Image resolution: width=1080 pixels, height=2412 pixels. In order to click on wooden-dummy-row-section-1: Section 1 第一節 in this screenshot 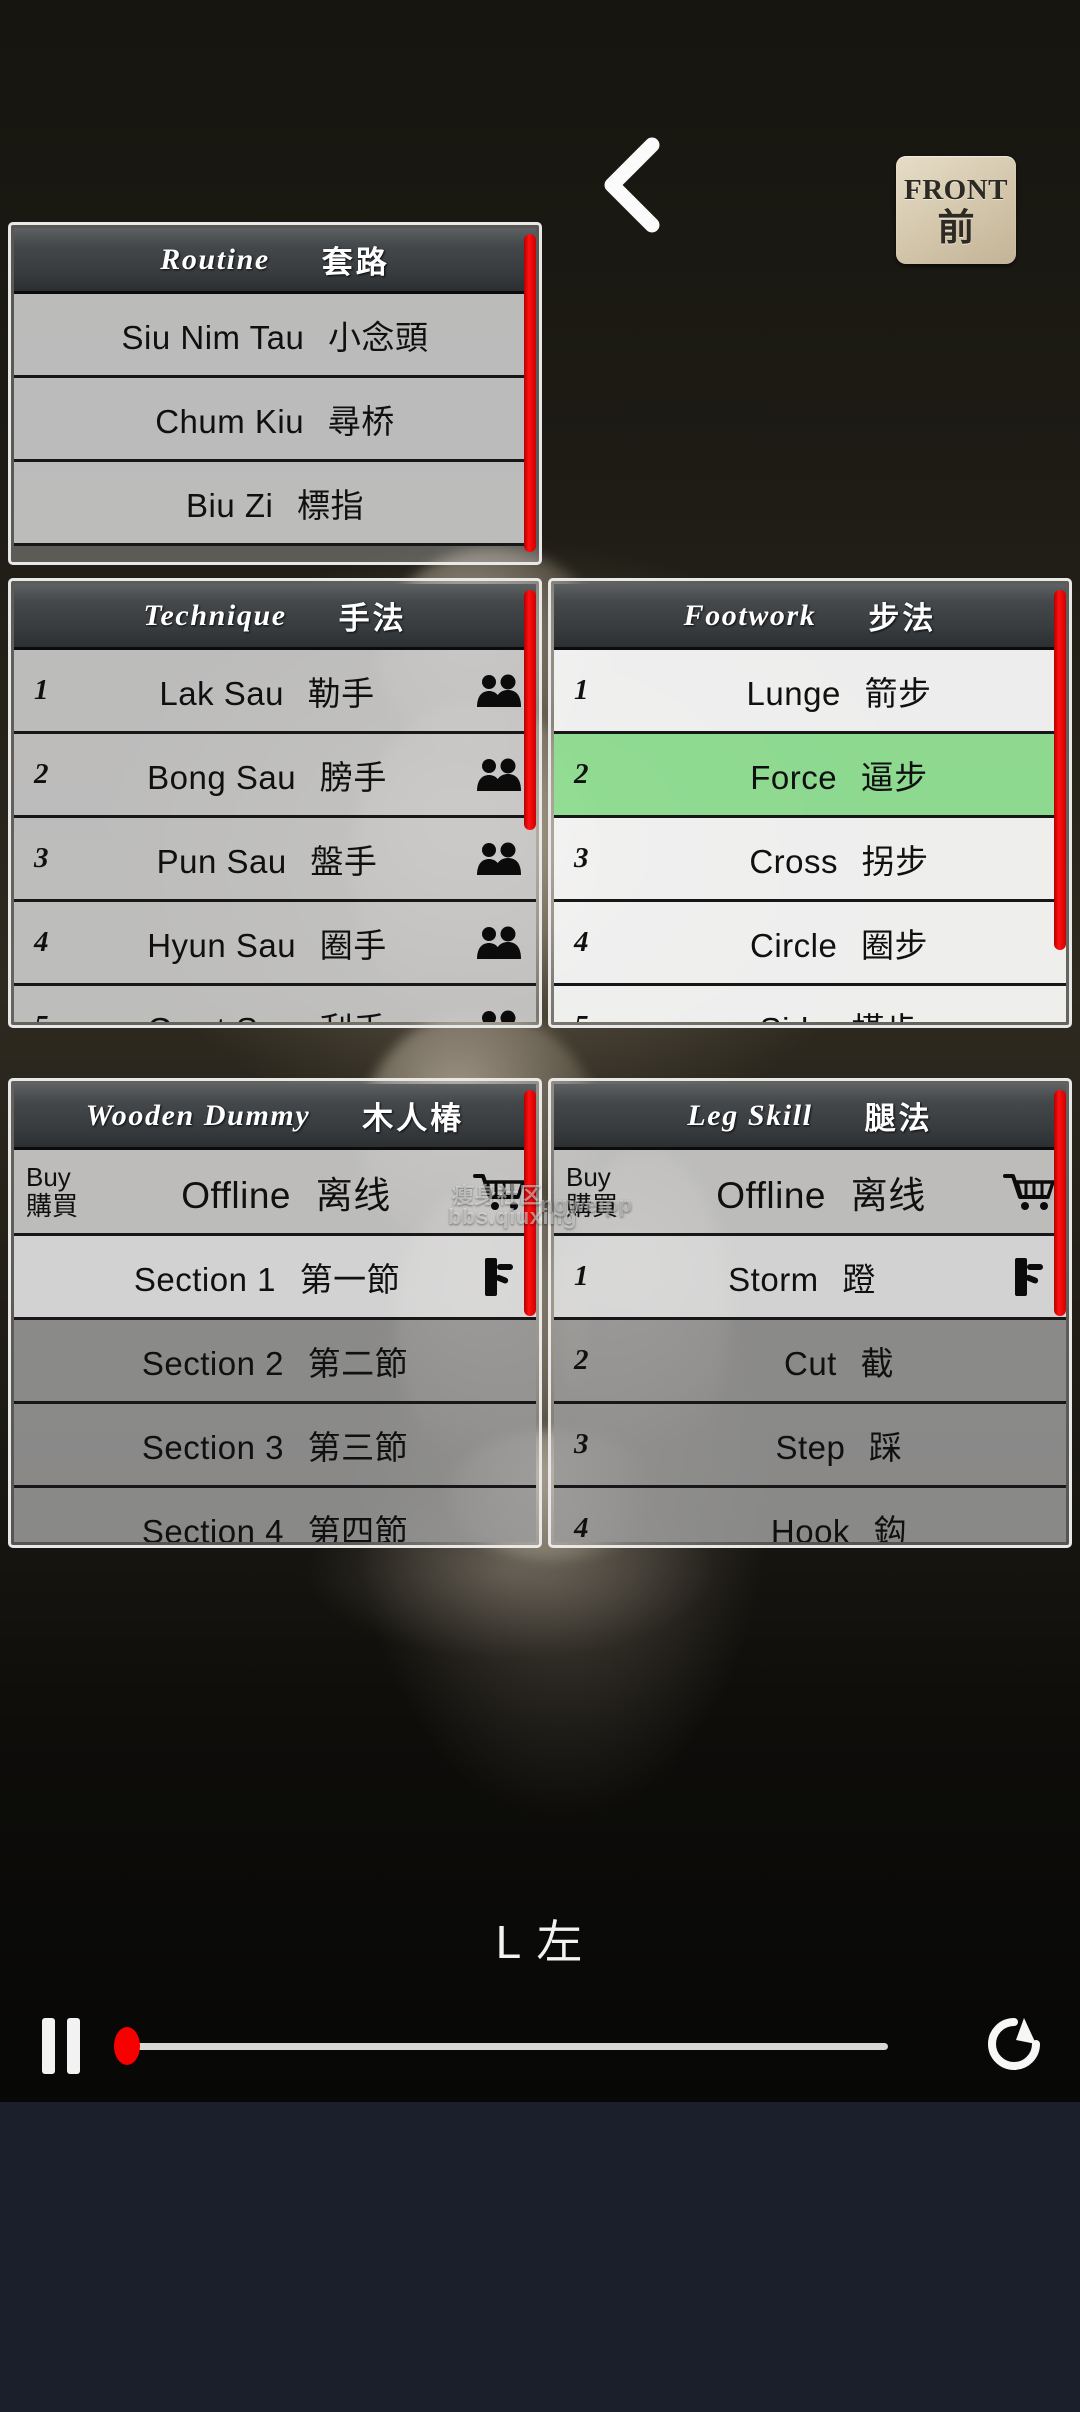, I will do `click(275, 1278)`.